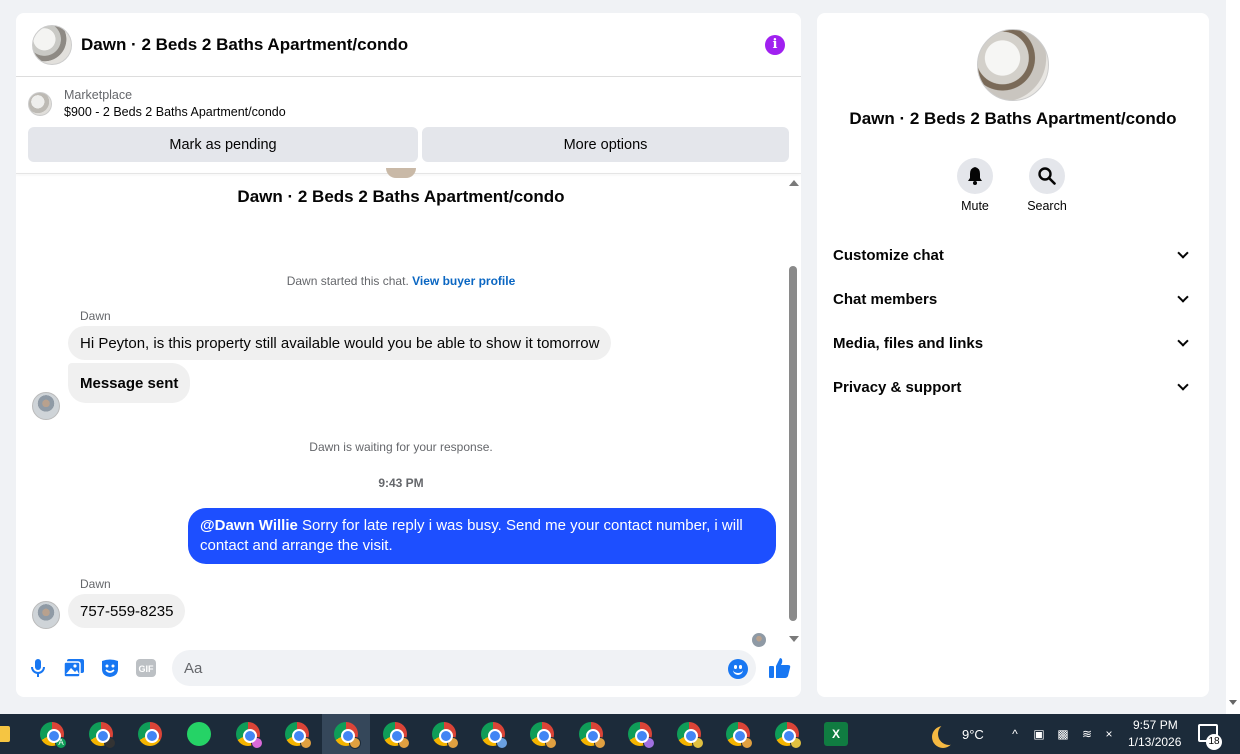 The height and width of the screenshot is (754, 1240). What do you see at coordinates (401, 196) in the screenshot?
I see `conversation-title: Dawn · 2 Beds 2 Baths Apartment/condo` at bounding box center [401, 196].